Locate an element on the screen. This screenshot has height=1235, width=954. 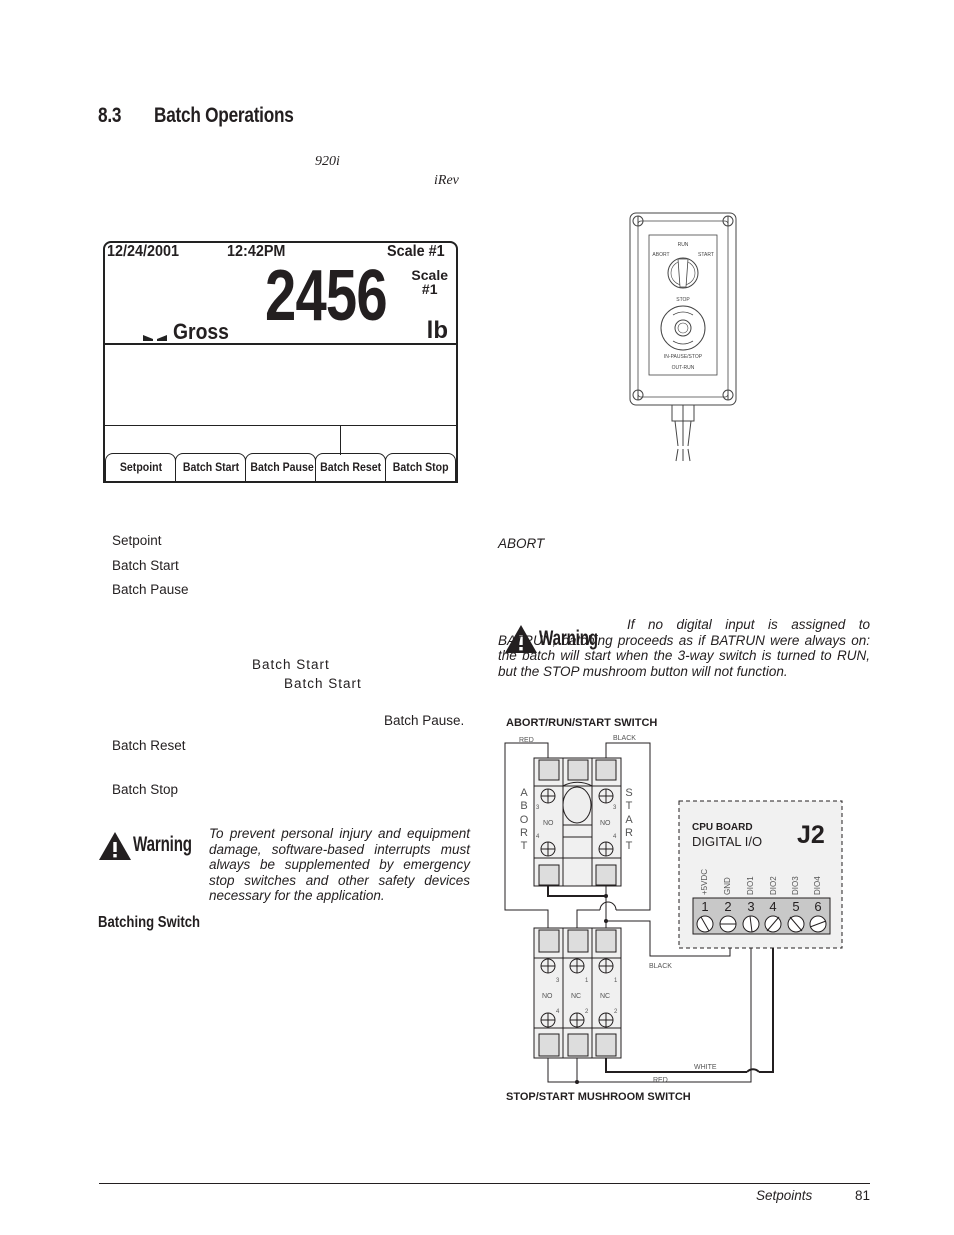
bottom-switch-title: STOP/START MUSHROOM SWITCH is located at coordinates (598, 1097).